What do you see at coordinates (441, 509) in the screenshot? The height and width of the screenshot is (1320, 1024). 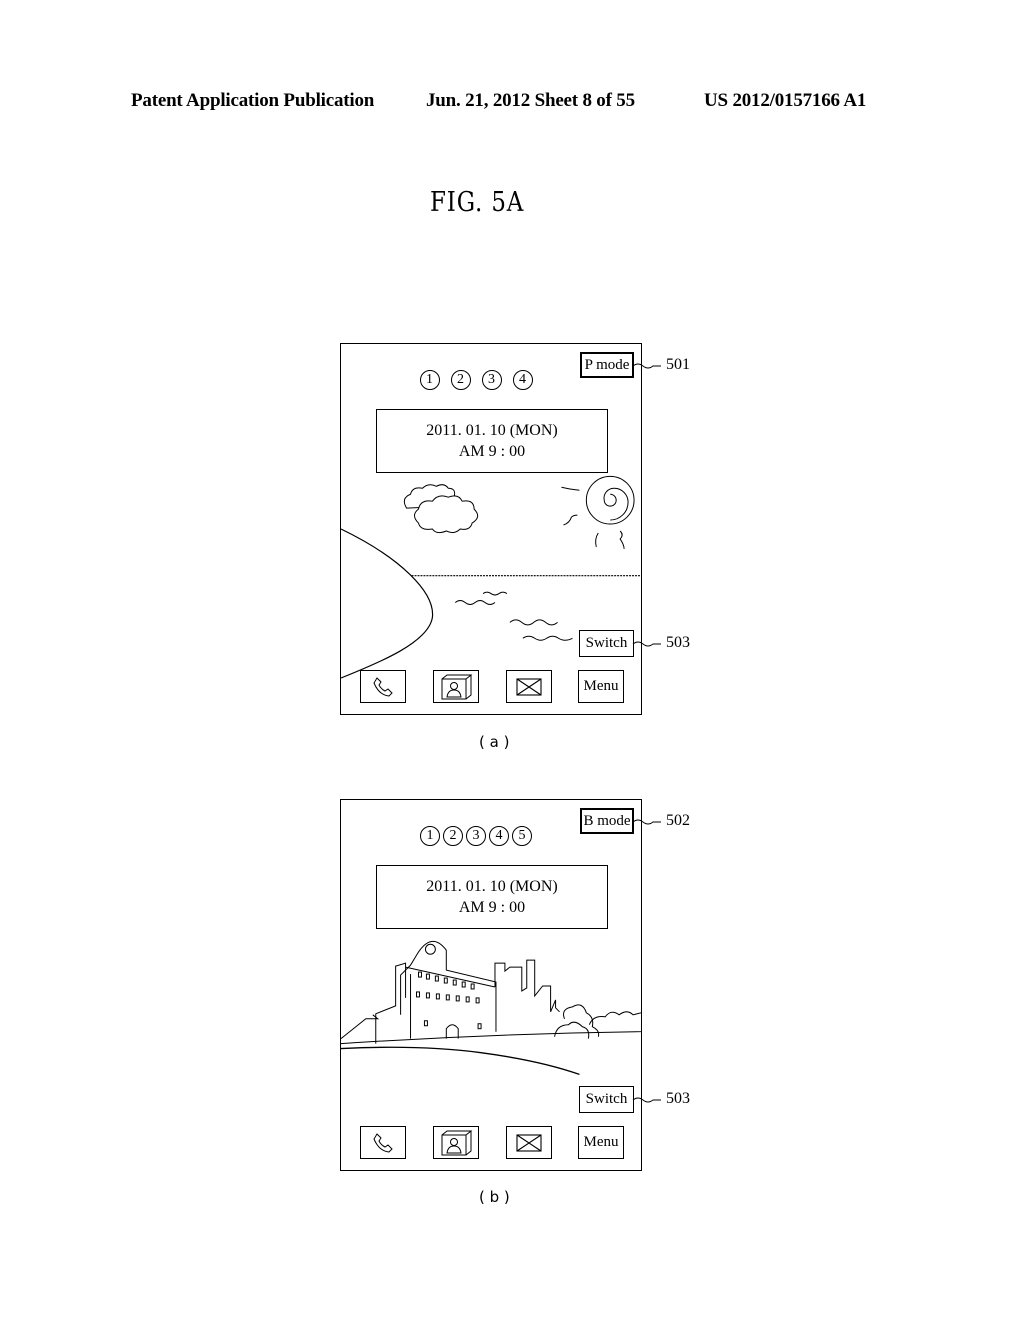 I see `cloud-icon` at bounding box center [441, 509].